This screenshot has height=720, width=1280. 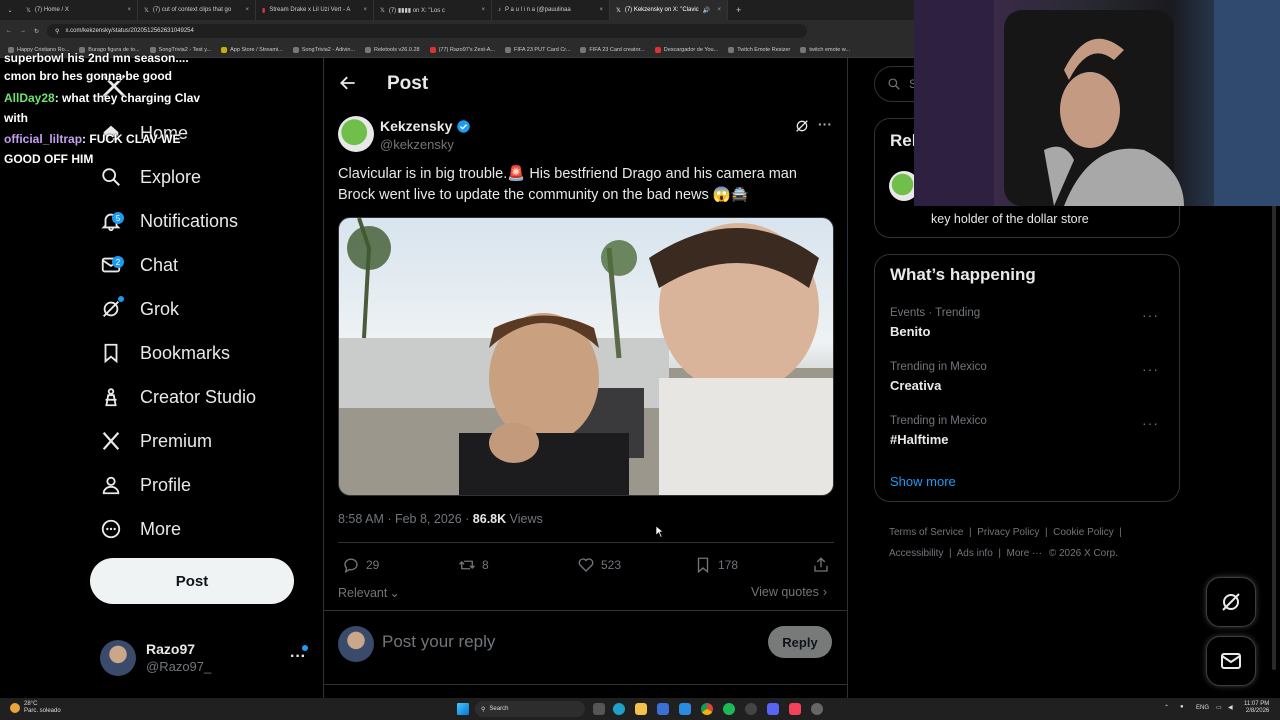 What do you see at coordinates (641, 709) in the screenshot?
I see `file-explorer-icon` at bounding box center [641, 709].